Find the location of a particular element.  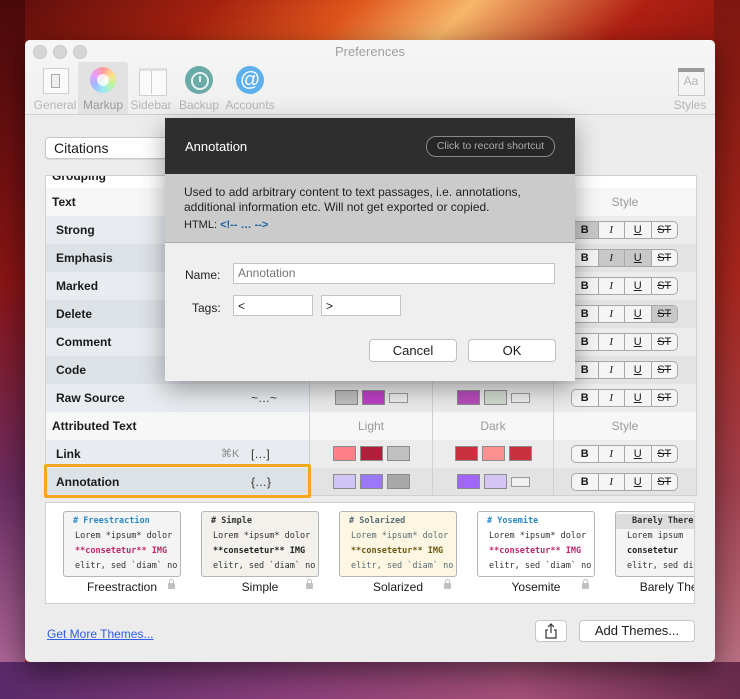

share-button is located at coordinates (551, 631).